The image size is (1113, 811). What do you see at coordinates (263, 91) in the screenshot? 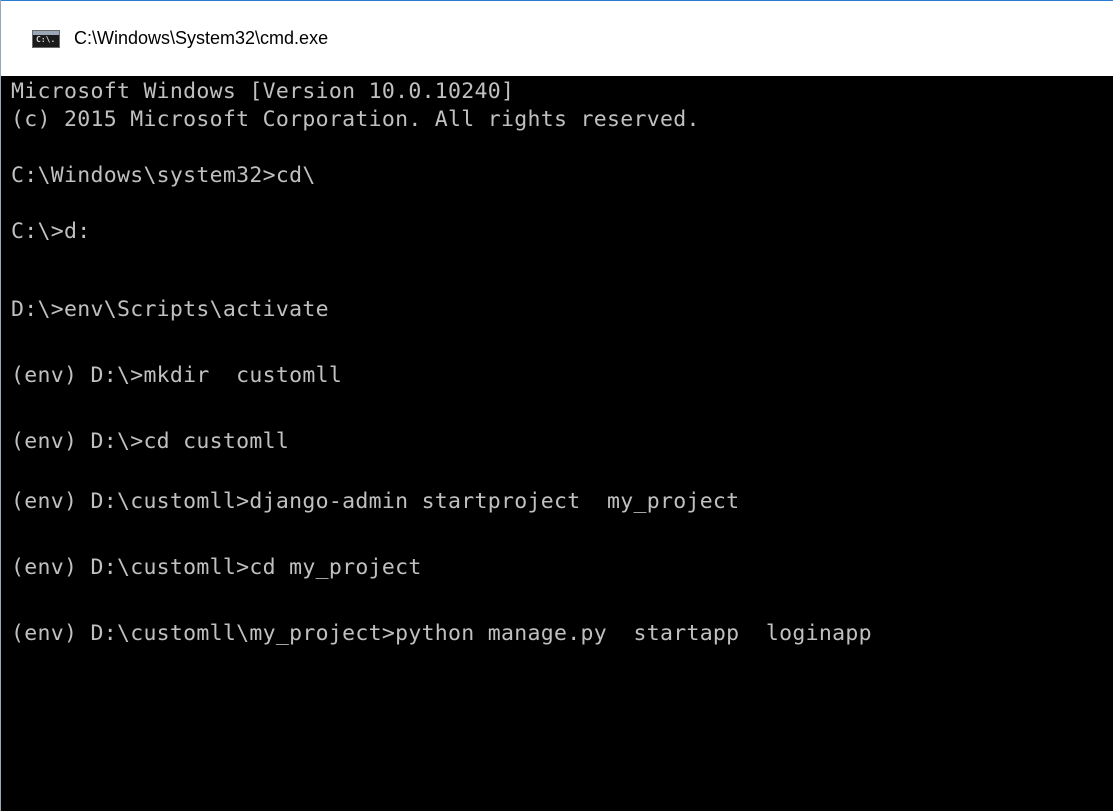
I see `console-line: Microsoft Windows [Version 10.0.10240]` at bounding box center [263, 91].